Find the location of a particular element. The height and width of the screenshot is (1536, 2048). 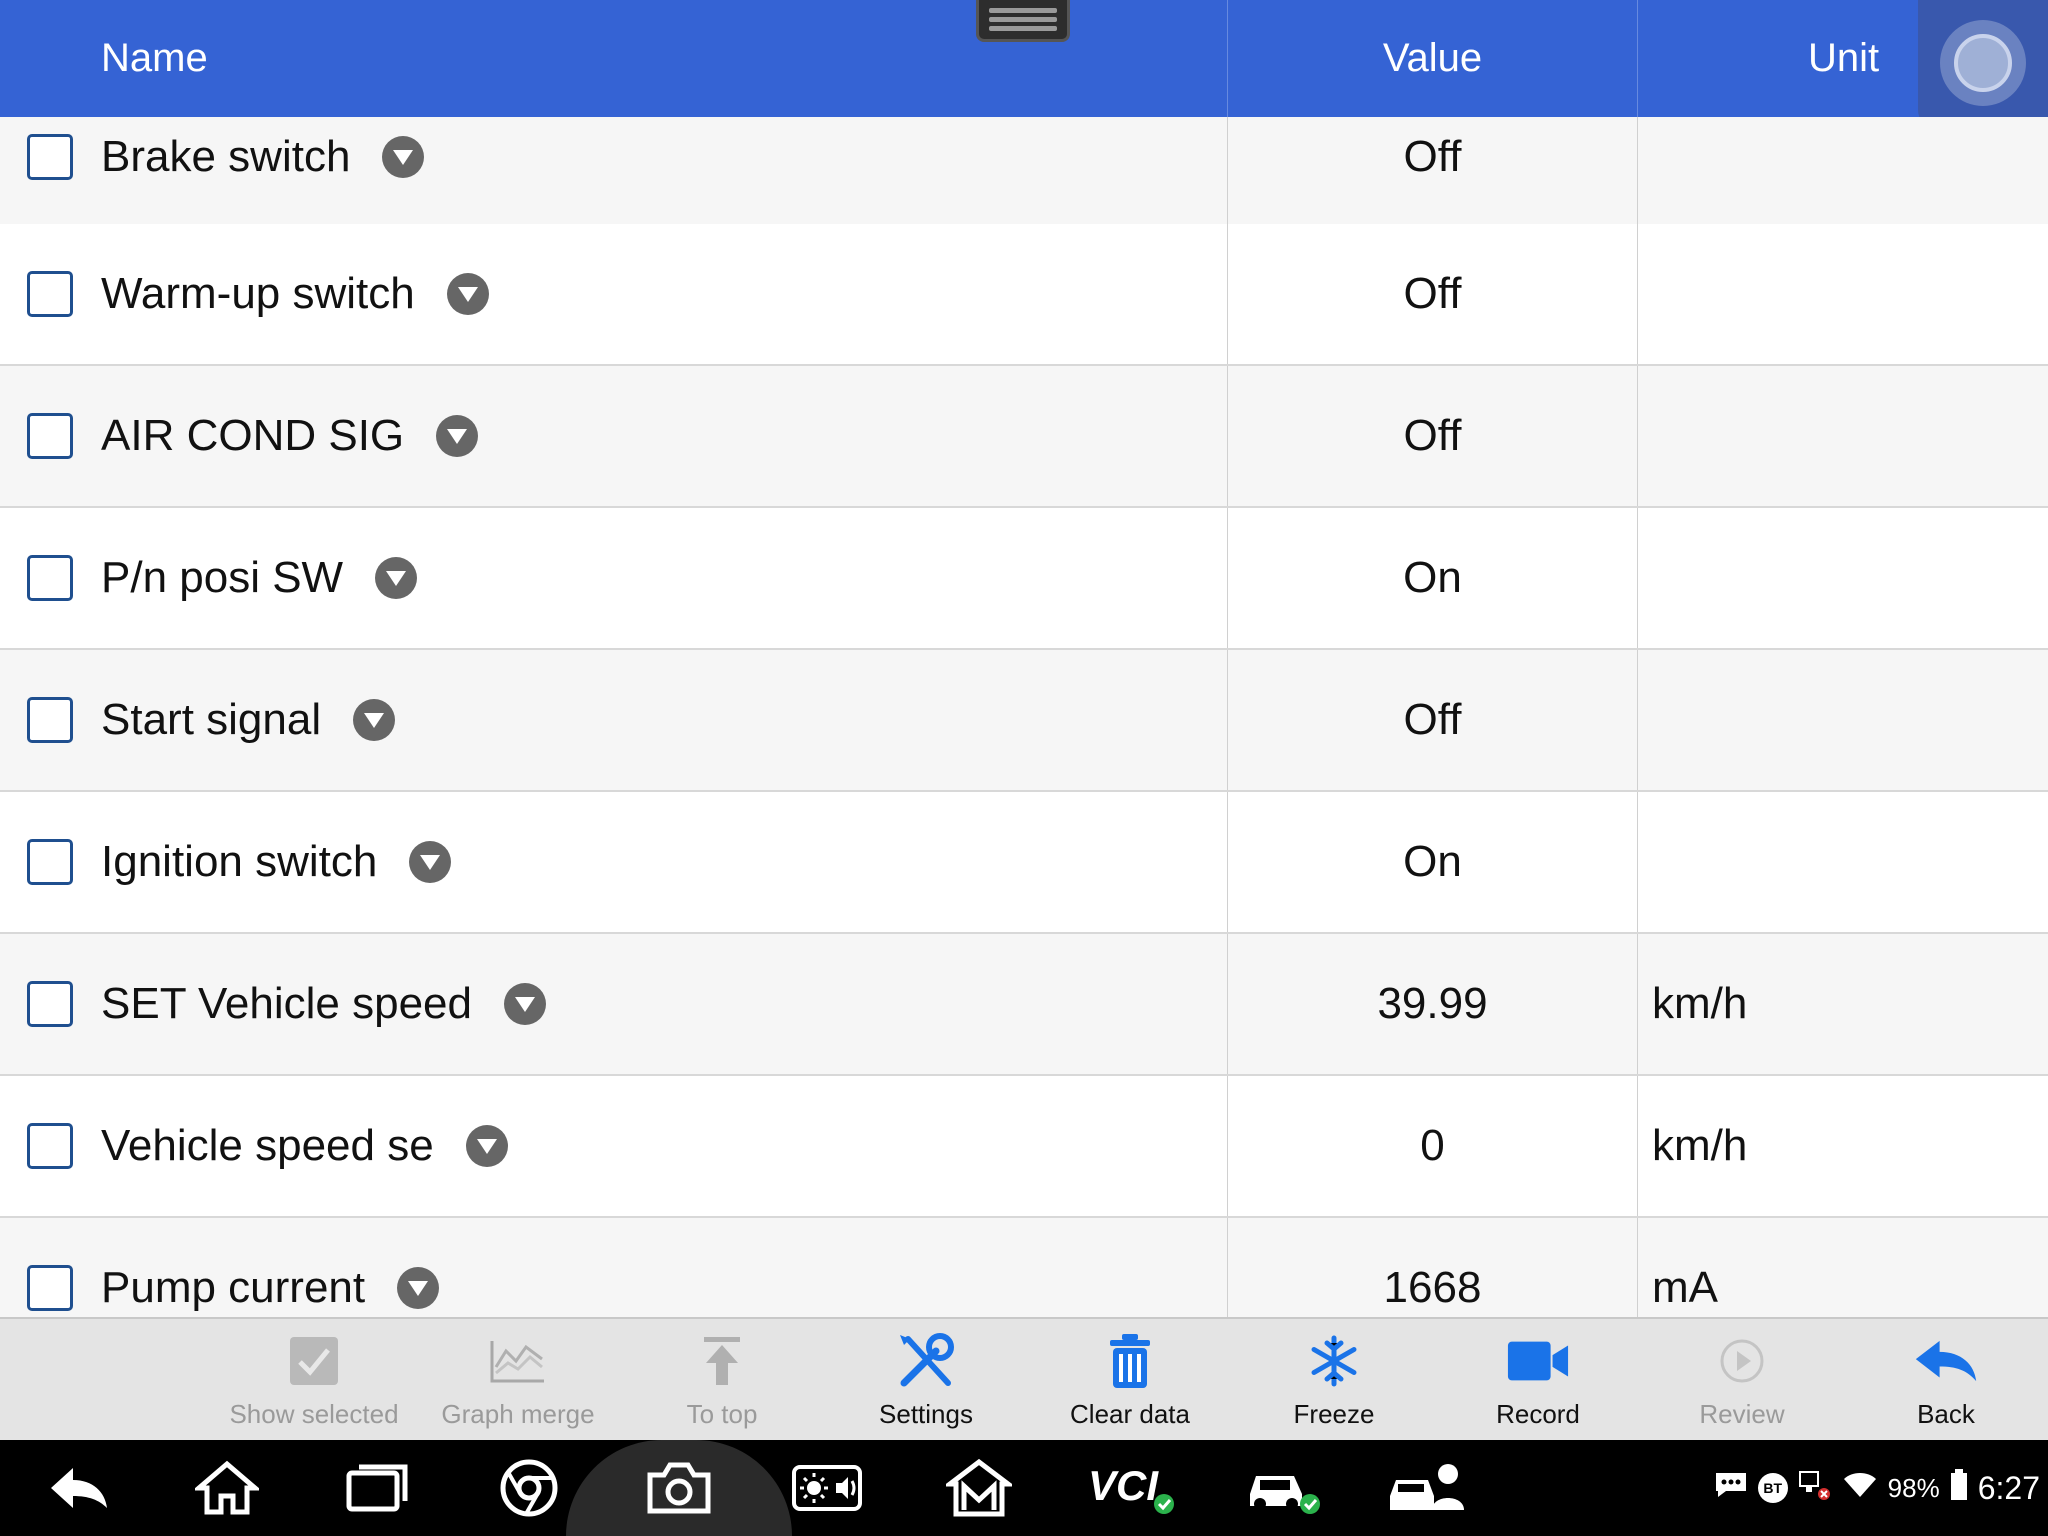

review-button: Review is located at coordinates (1742, 1380).